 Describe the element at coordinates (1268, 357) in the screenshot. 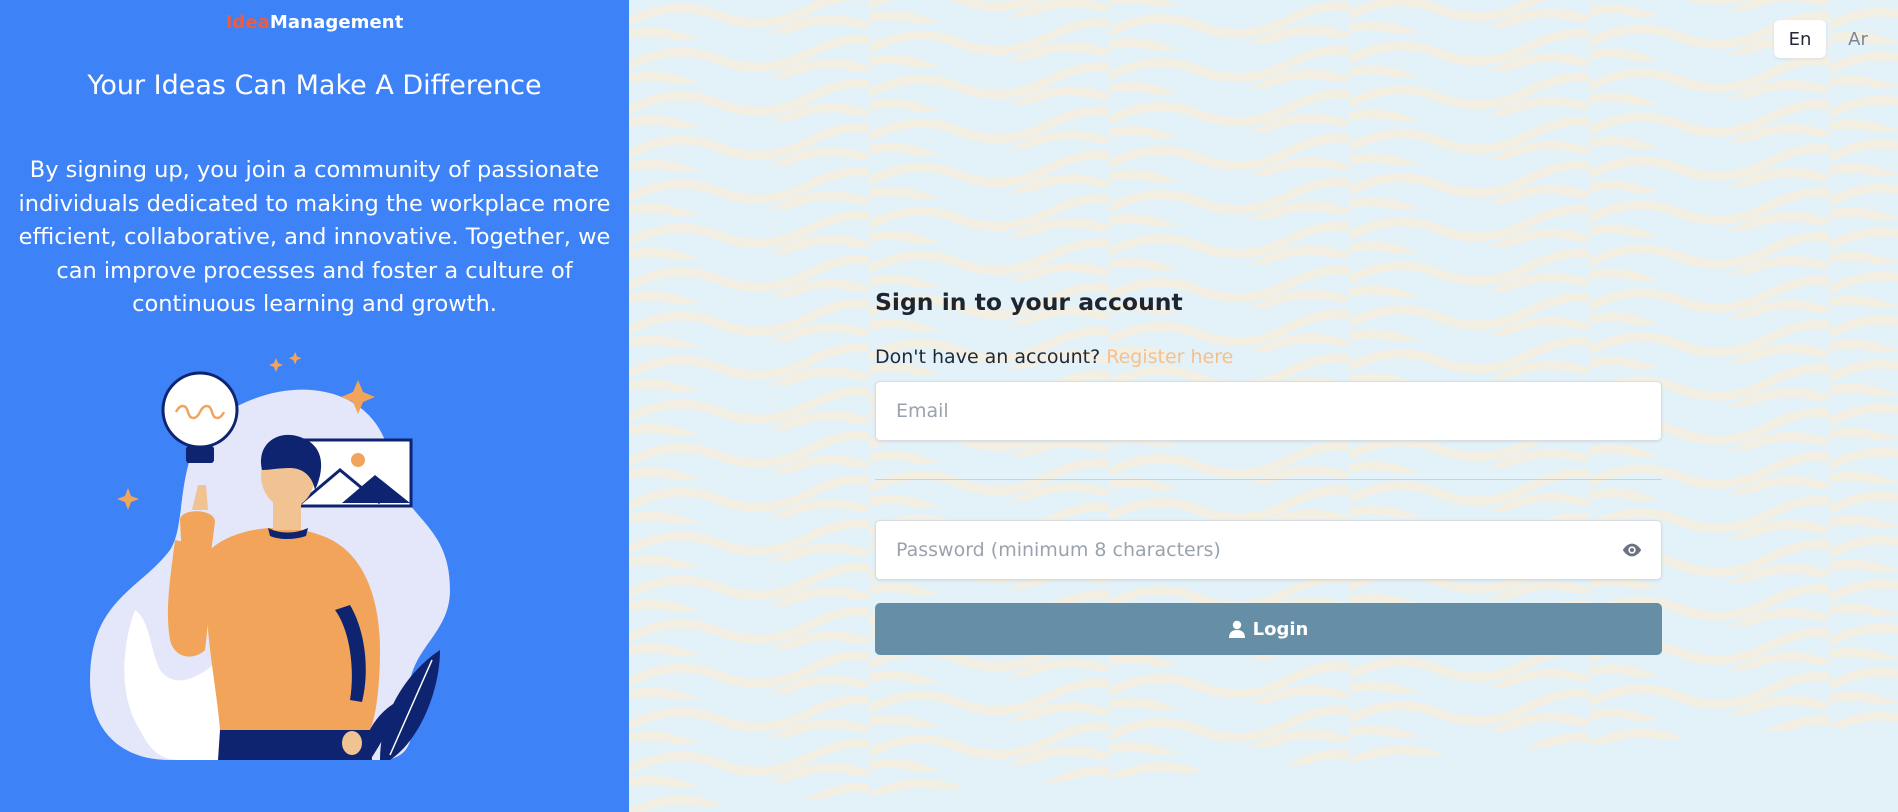

I see `signup-prompt-line: Don't have an account? Register here` at that location.